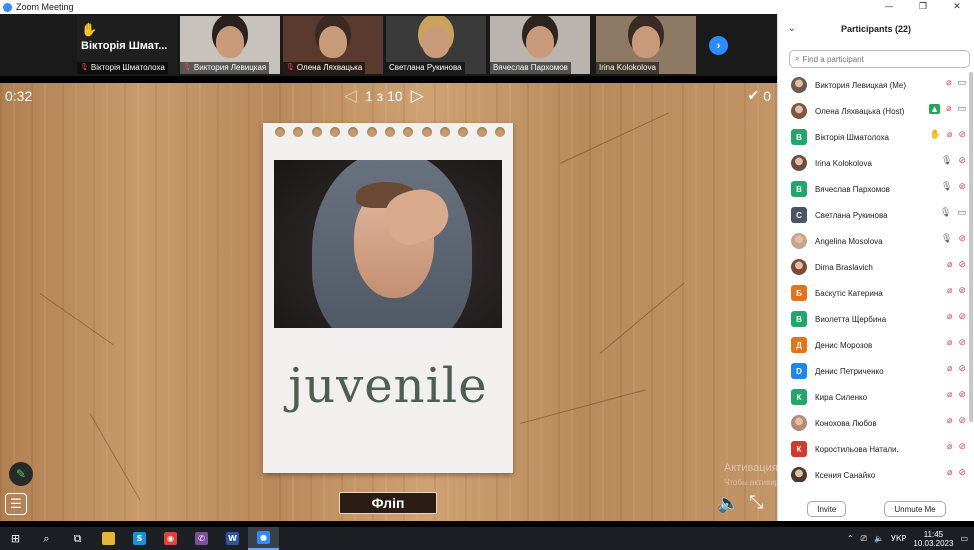 The width and height of the screenshot is (974, 550). I want to click on participant-row: Олена Ляхвацька (Host) ▲ ⌀ ▭, so click(876, 111).